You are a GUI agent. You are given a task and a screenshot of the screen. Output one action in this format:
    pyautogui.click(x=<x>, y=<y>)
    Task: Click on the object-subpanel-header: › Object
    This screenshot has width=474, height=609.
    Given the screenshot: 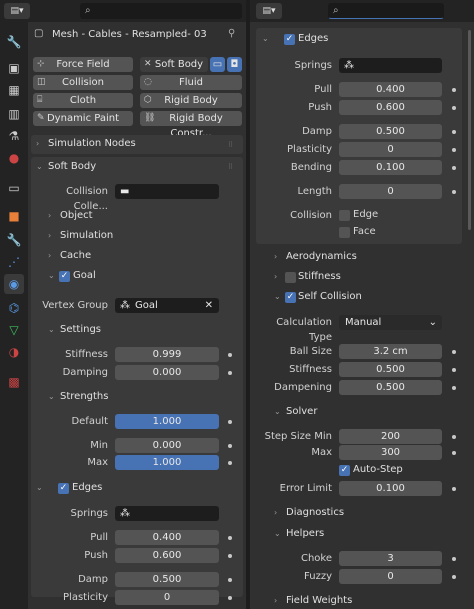 What is the action you would take?
    pyautogui.click(x=70, y=216)
    